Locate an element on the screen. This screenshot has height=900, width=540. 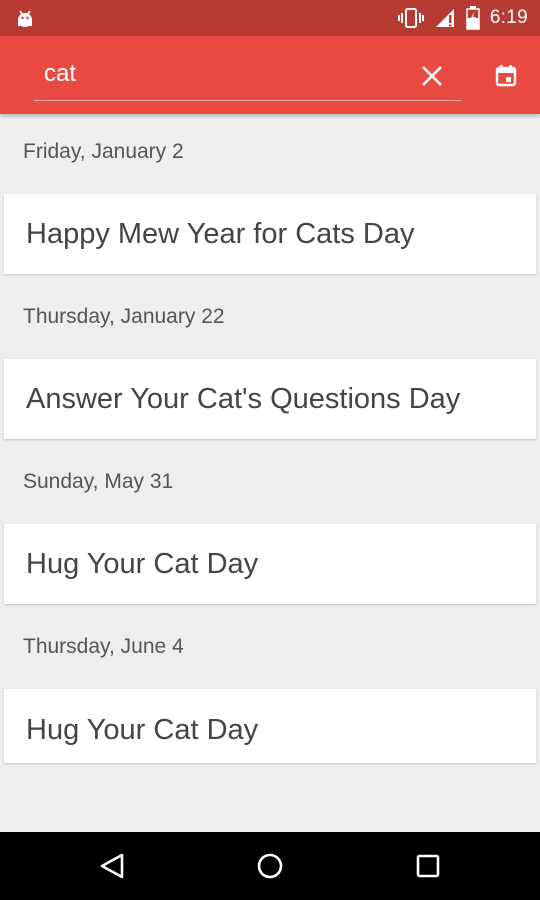
search-app-bar is located at coordinates (270, 75).